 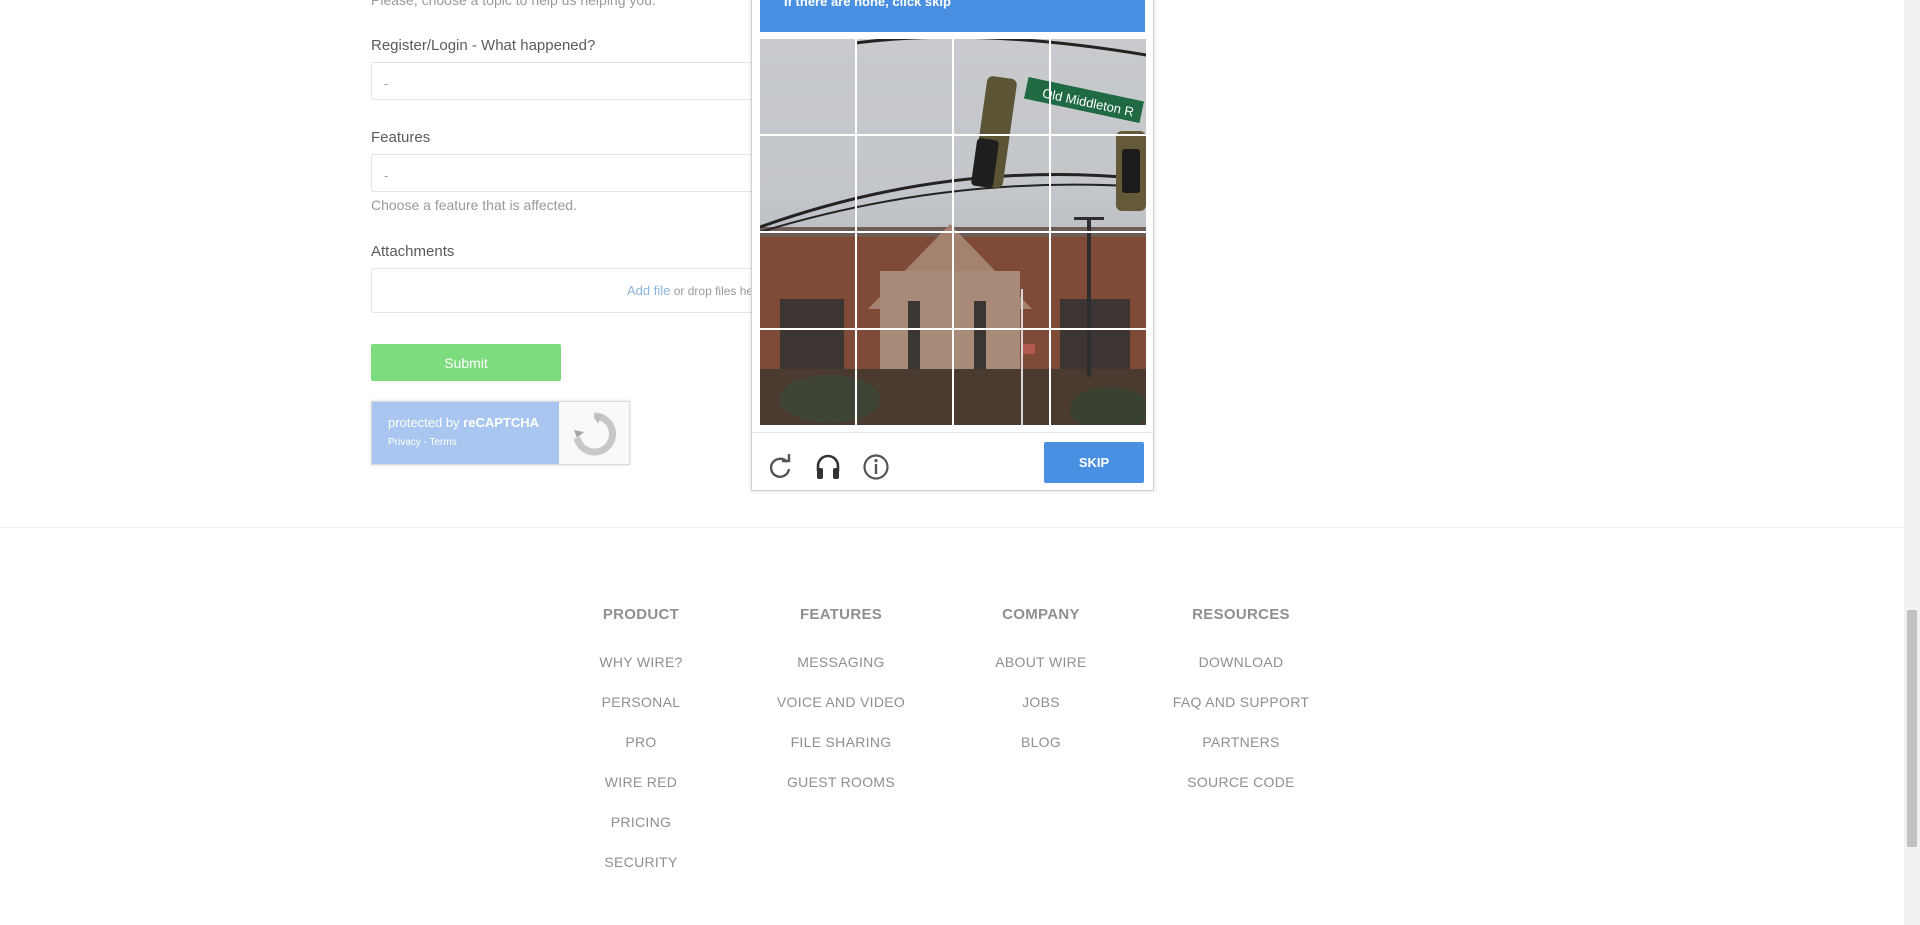 What do you see at coordinates (641, 822) in the screenshot?
I see `footer-link: PRICING` at bounding box center [641, 822].